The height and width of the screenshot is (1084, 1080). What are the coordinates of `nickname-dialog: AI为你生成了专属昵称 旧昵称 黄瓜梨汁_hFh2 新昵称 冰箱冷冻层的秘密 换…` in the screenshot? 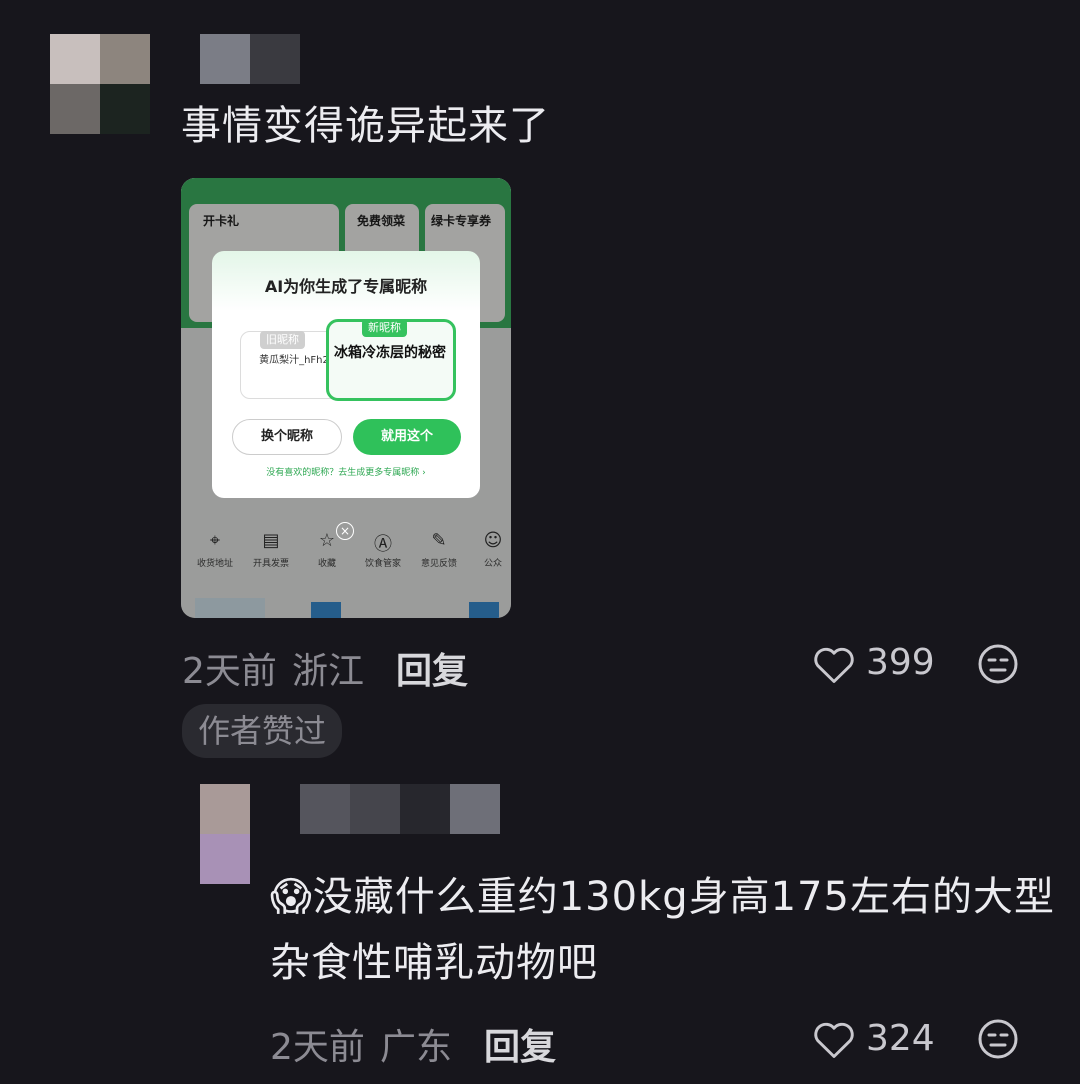 It's located at (346, 374).